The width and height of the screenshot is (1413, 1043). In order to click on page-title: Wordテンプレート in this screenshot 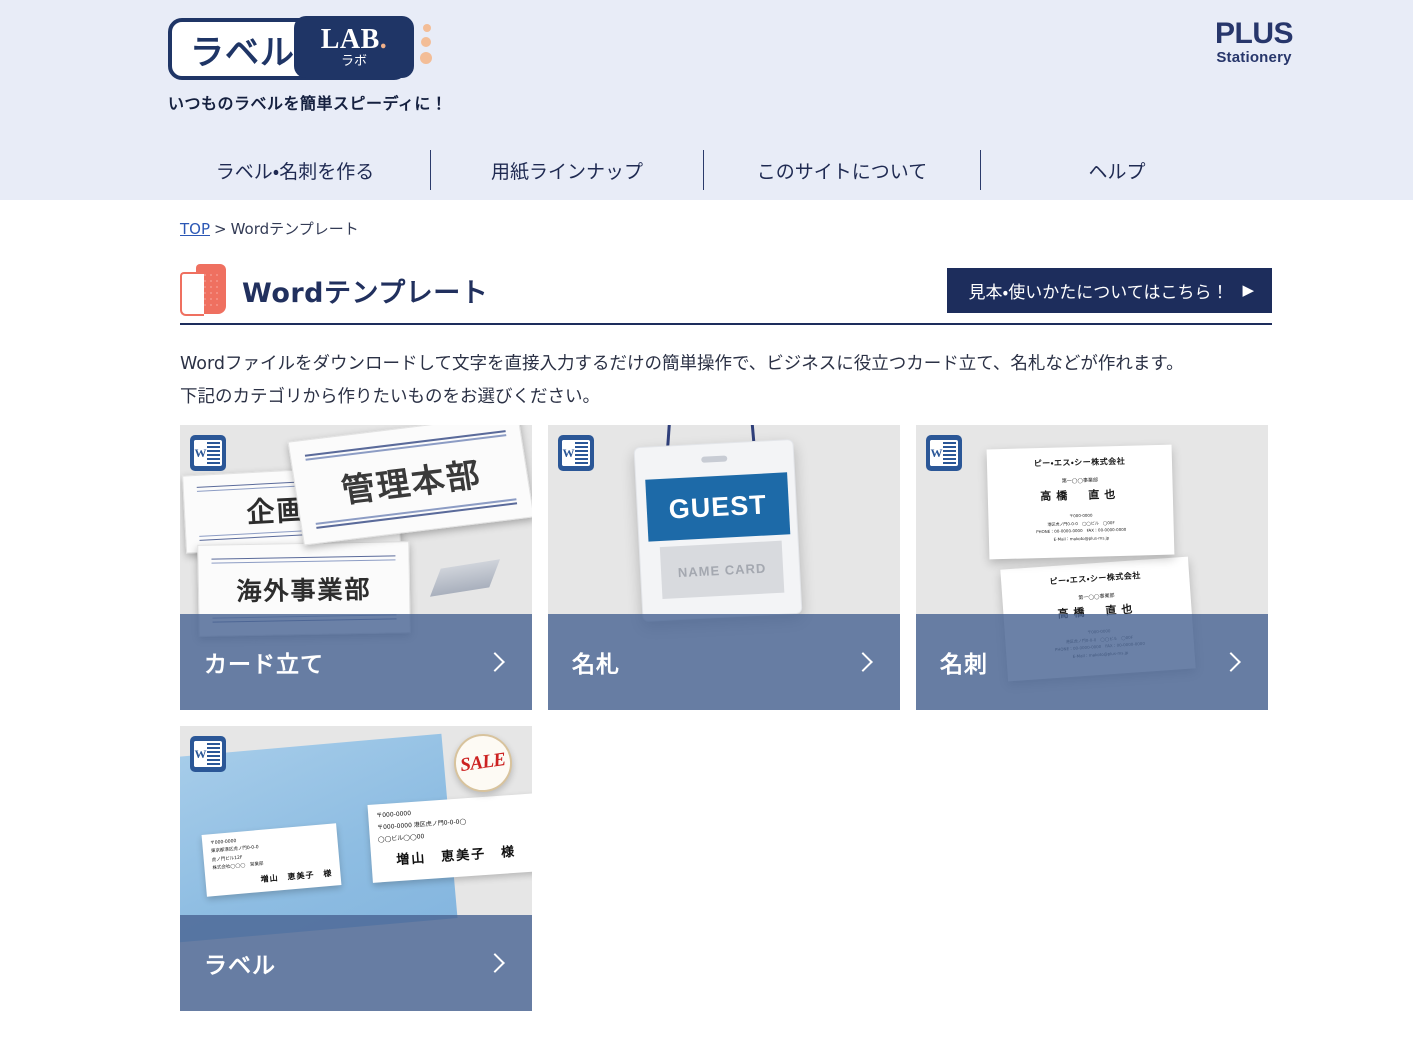, I will do `click(365, 293)`.